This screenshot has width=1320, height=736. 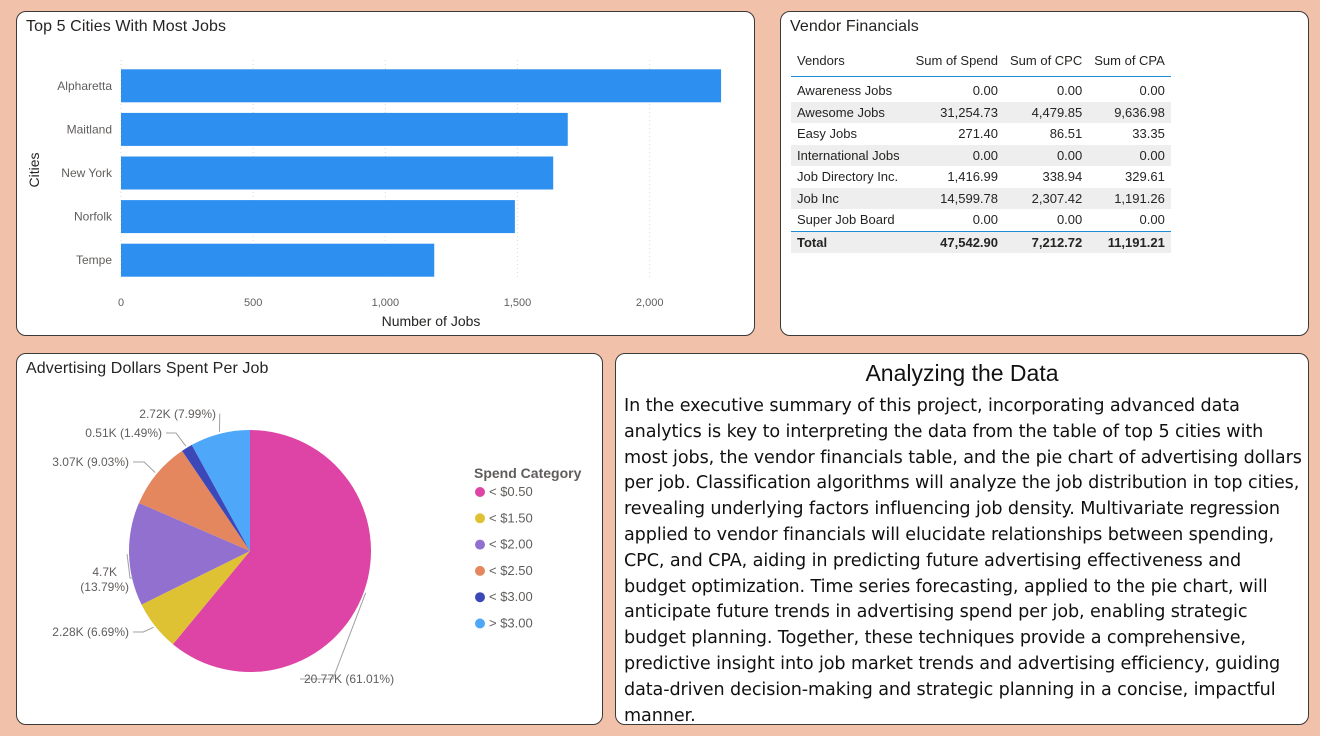 I want to click on table-row: International Jobs 0.00 0.00 0.00, so click(x=981, y=155).